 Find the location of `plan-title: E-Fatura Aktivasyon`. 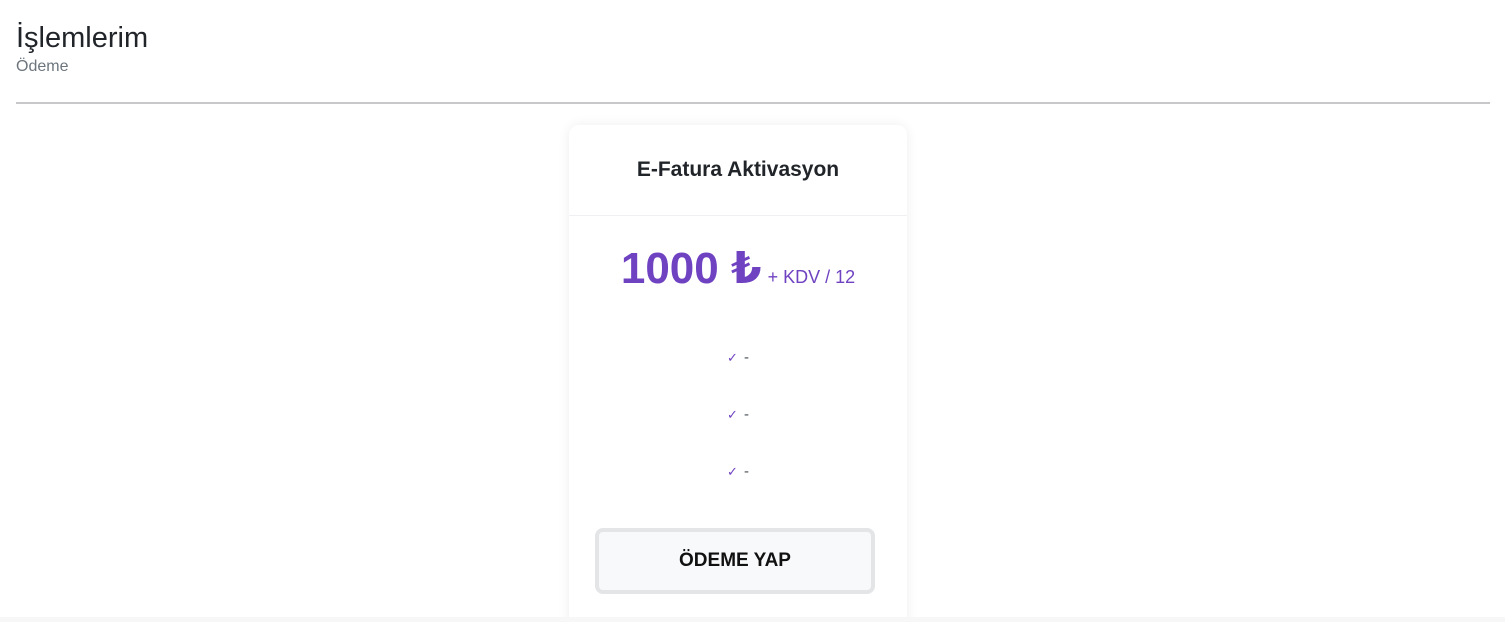

plan-title: E-Fatura Aktivasyon is located at coordinates (738, 169).